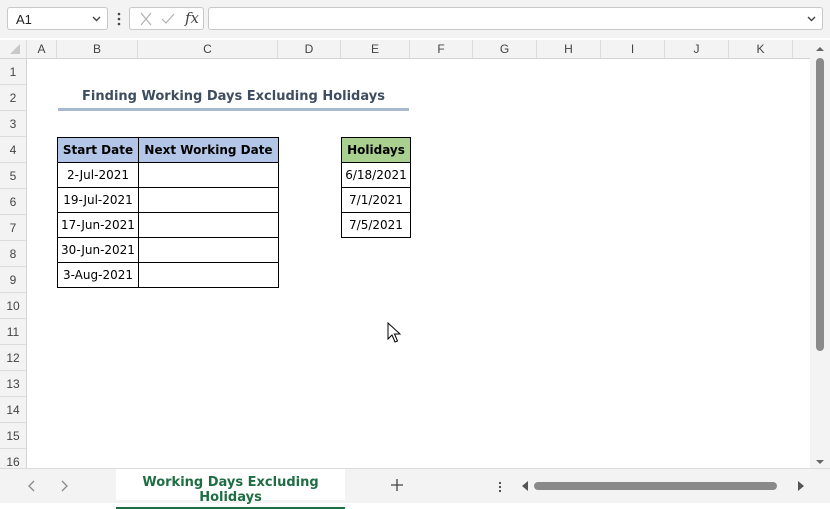  What do you see at coordinates (569, 49) in the screenshot?
I see `column-header: H` at bounding box center [569, 49].